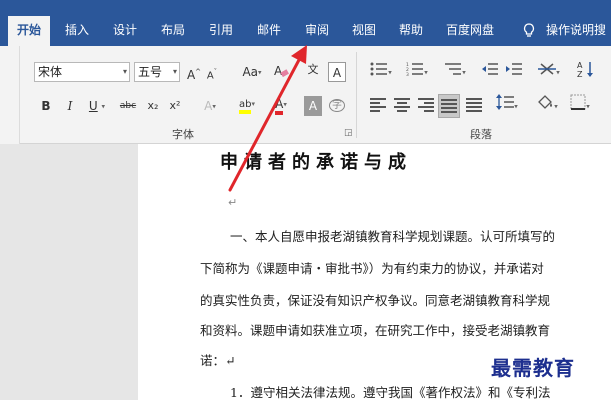 This screenshot has height=400, width=611. Describe the element at coordinates (281, 104) in the screenshot. I see `font-color-button: A▾` at that location.